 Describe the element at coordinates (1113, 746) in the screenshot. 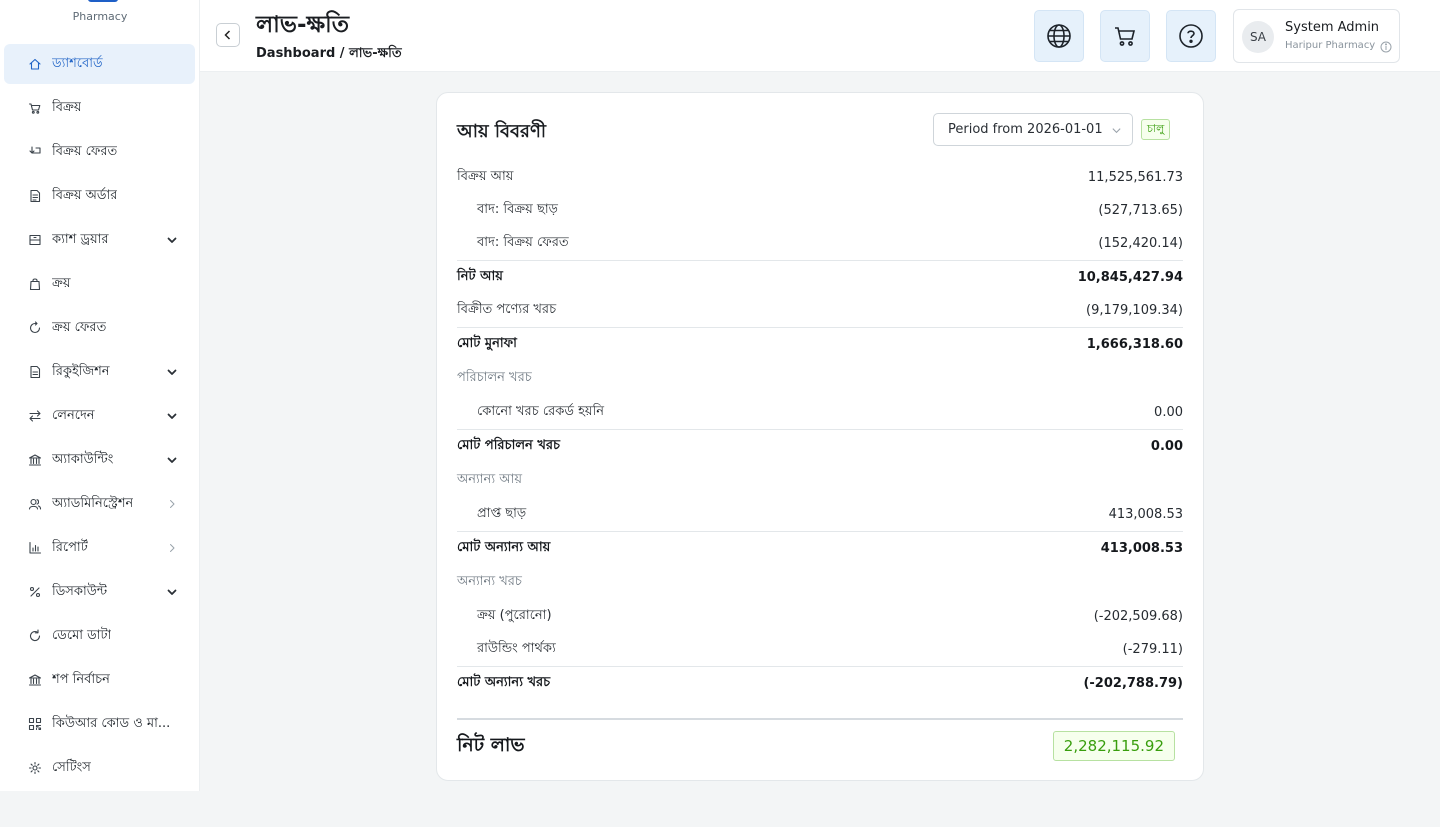

I see `net-profit-value: 2,282,115.92` at that location.